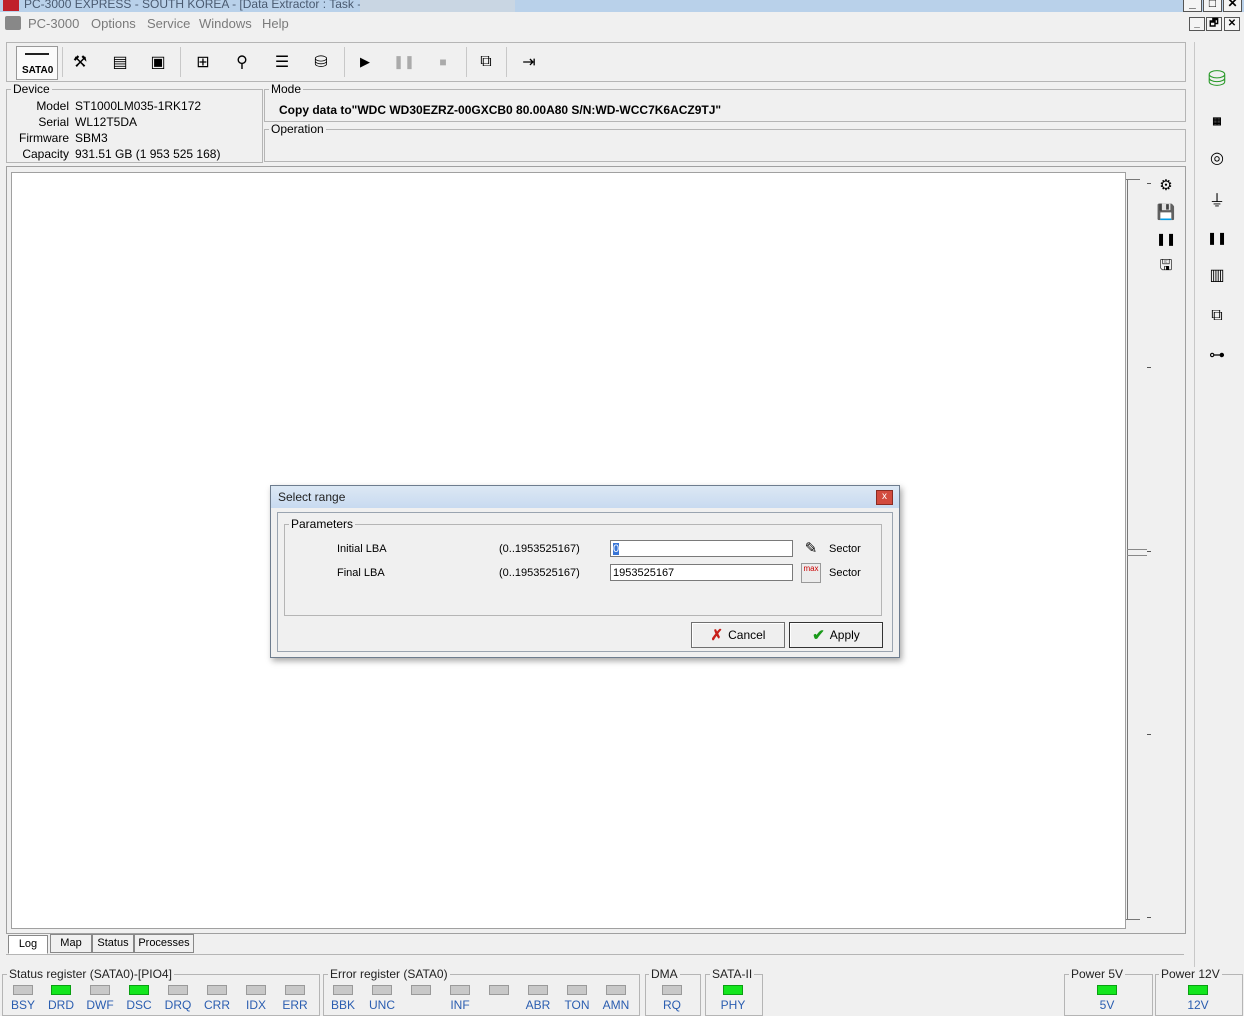 Image resolution: width=1244 pixels, height=1016 pixels. I want to click on device-group-title: Device, so click(31, 89).